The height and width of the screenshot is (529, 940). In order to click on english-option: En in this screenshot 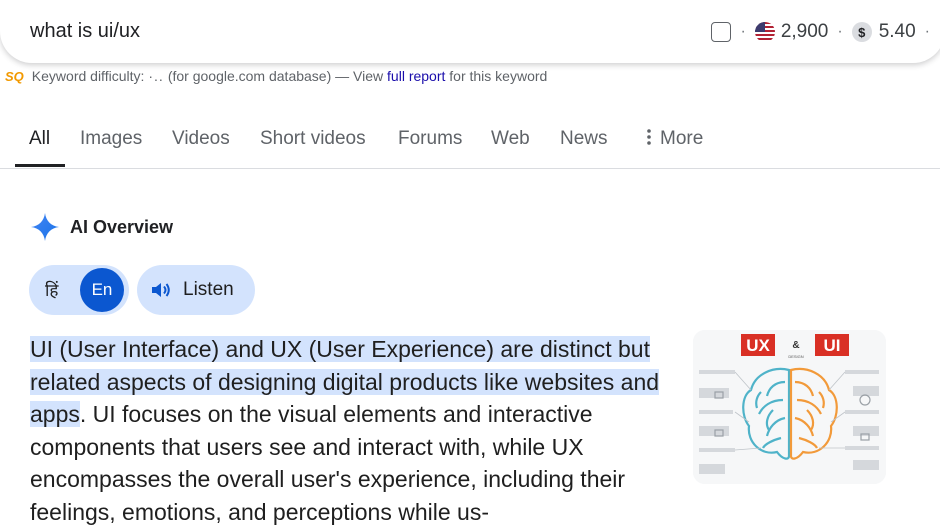, I will do `click(102, 290)`.